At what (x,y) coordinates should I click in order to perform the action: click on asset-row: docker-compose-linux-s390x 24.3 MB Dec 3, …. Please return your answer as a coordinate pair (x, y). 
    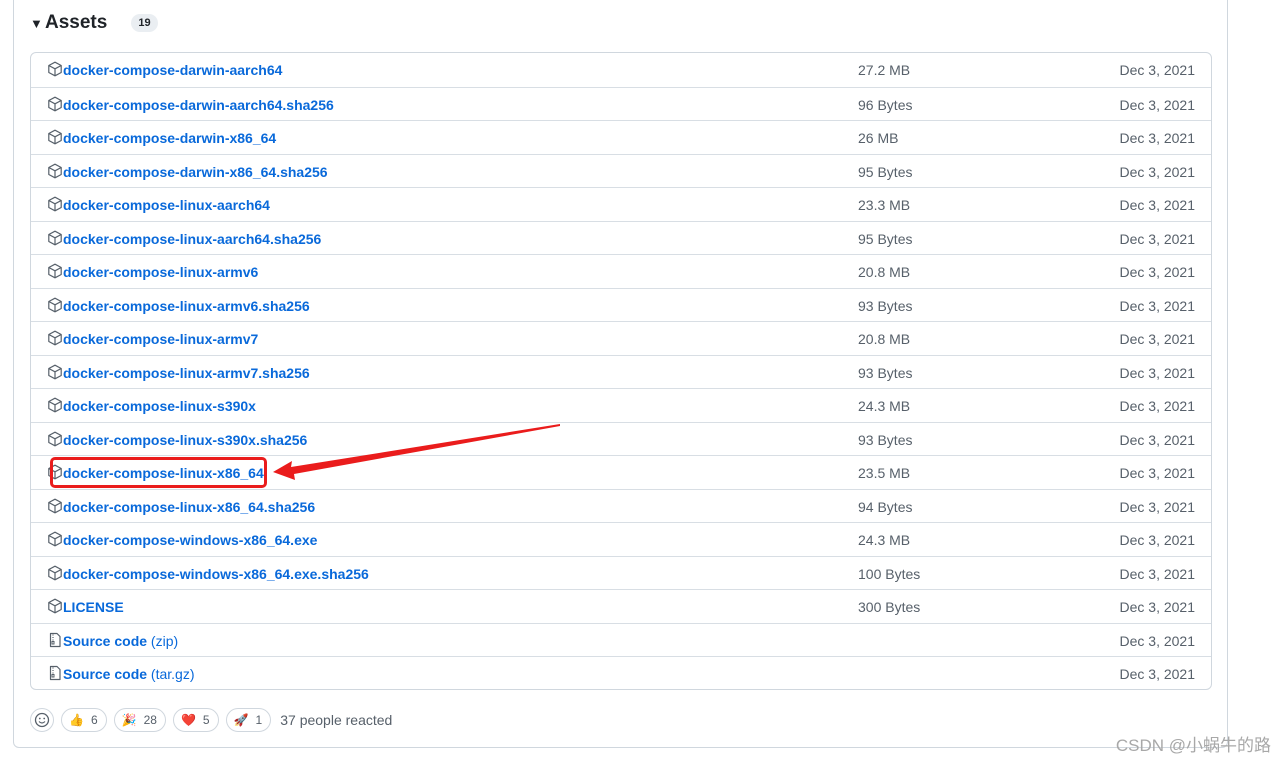
    Looking at the image, I should click on (621, 405).